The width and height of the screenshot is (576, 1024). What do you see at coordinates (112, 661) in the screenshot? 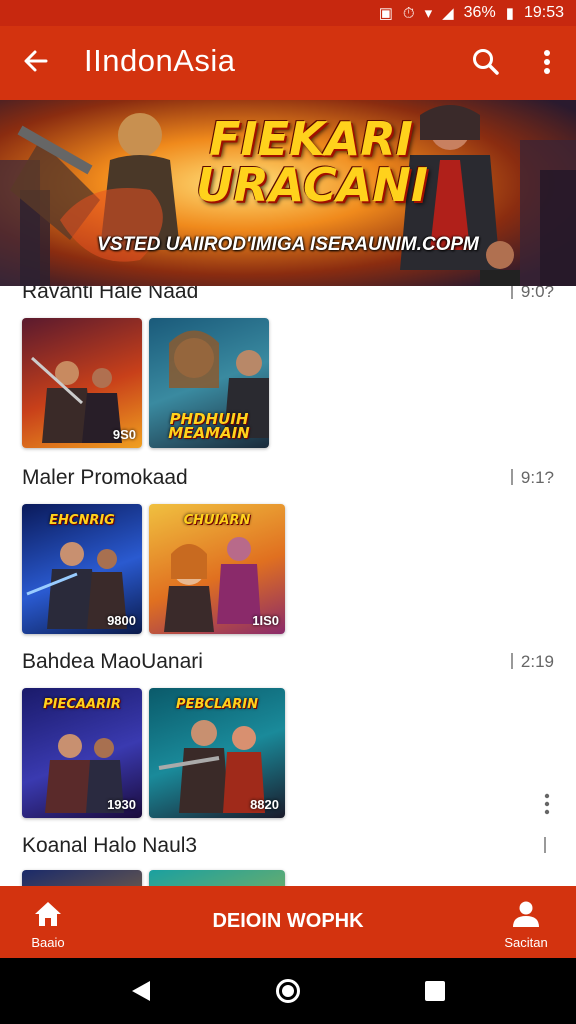
I see `section-title: Bahdea MaoUanari` at bounding box center [112, 661].